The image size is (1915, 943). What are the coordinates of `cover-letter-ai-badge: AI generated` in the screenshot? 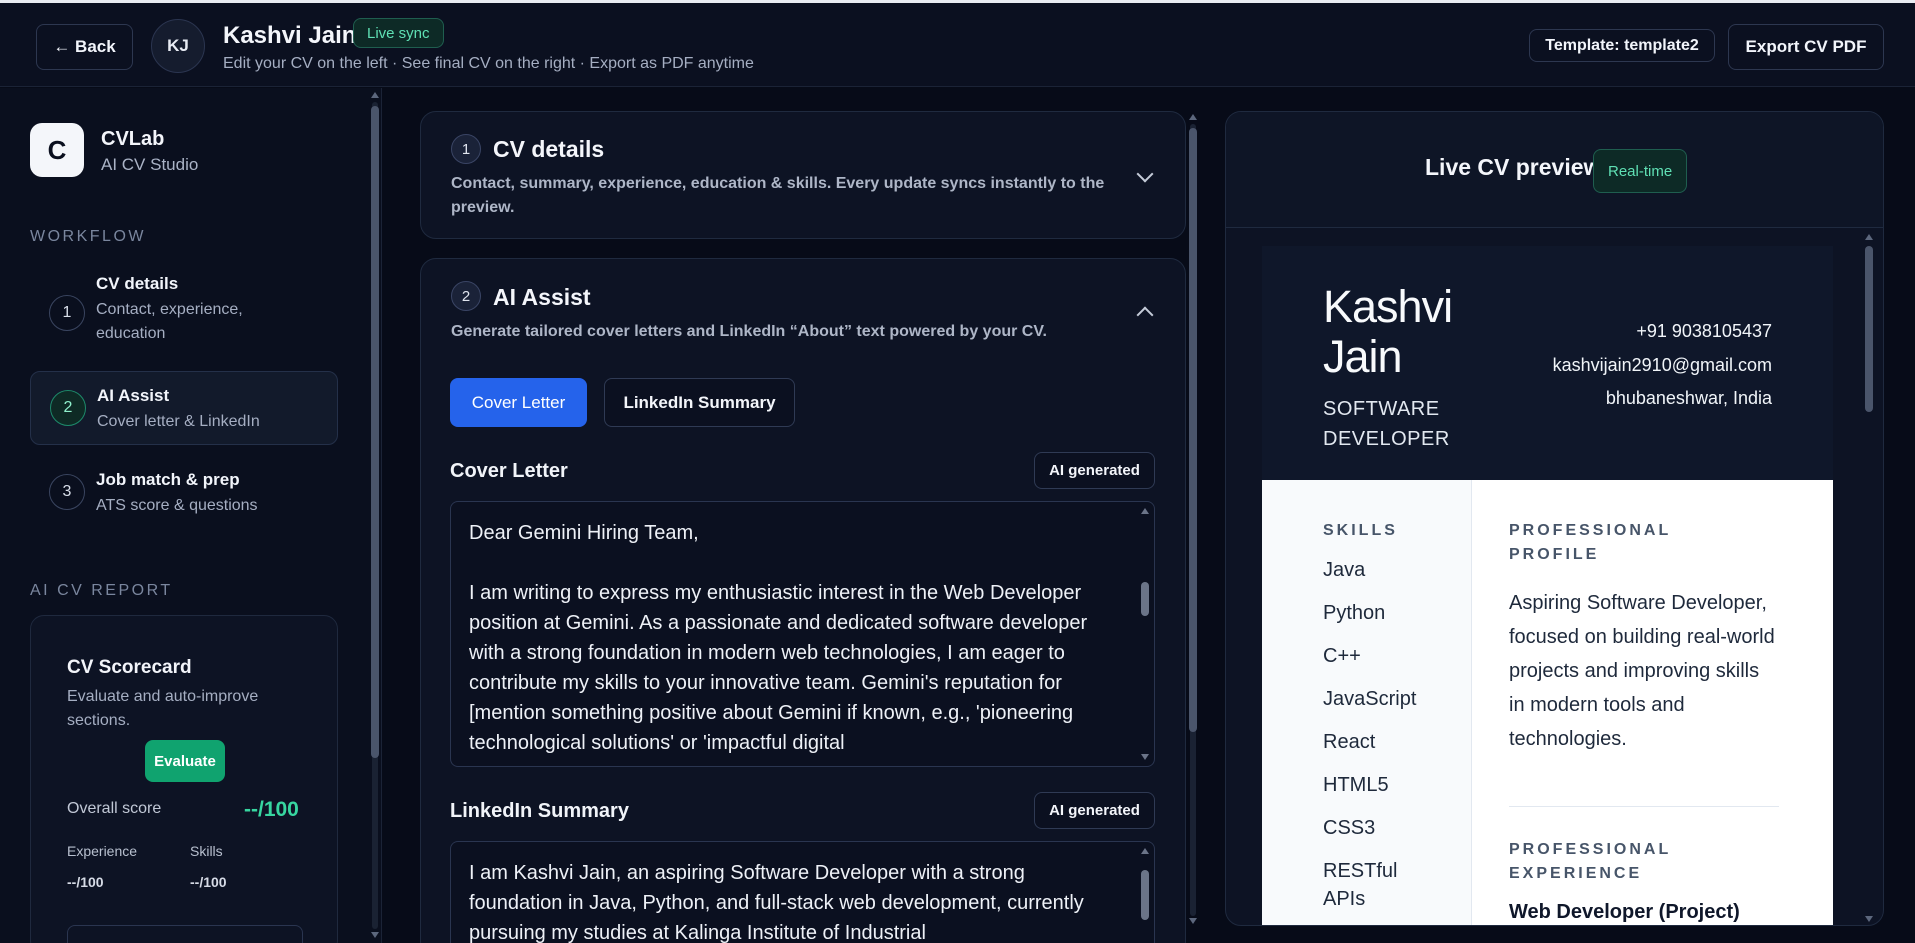 It's located at (1094, 470).